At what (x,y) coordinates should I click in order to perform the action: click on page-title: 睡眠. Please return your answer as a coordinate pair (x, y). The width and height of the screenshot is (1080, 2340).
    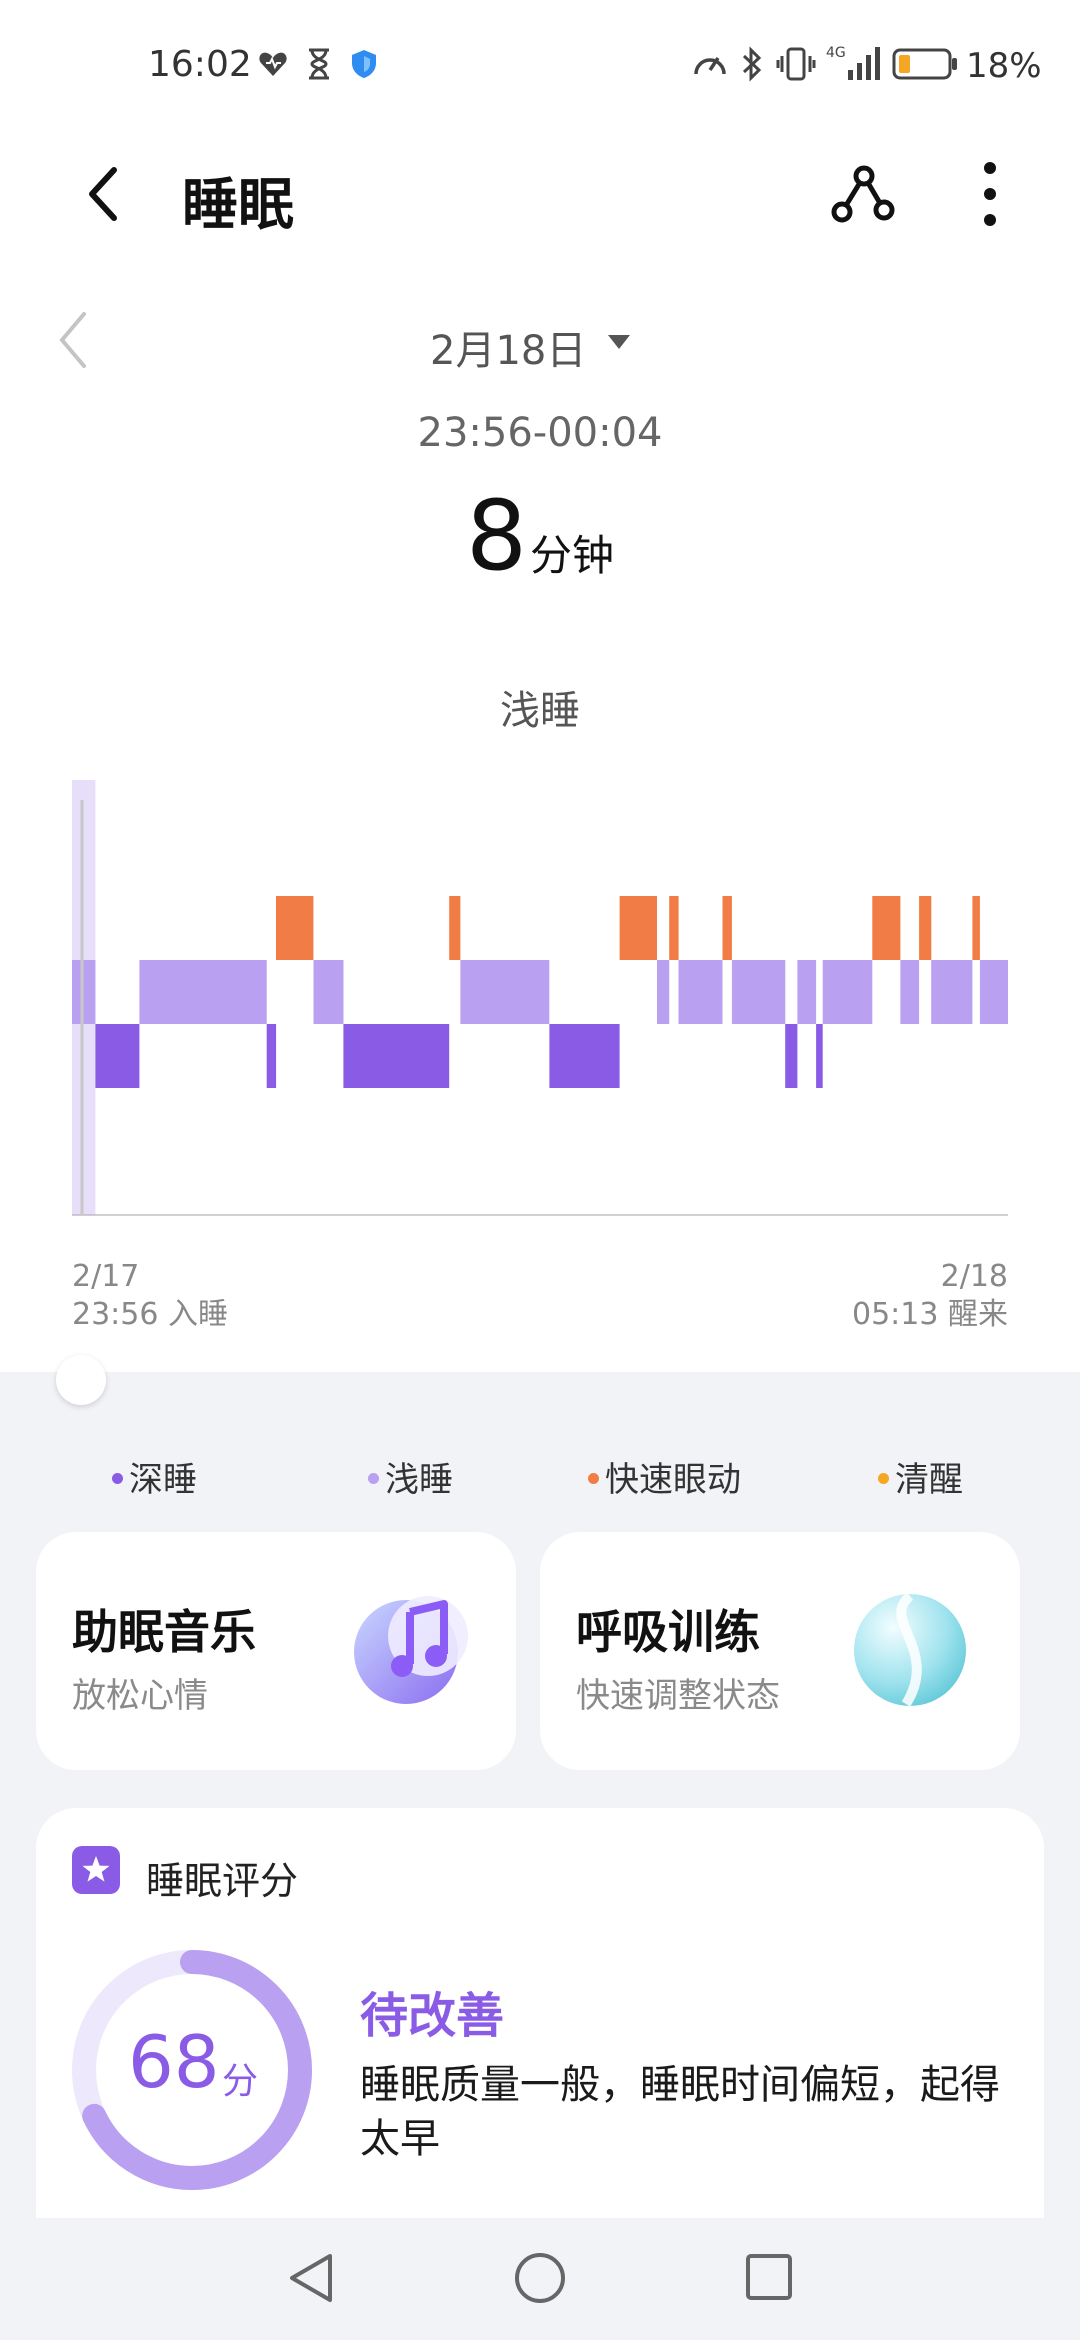
    Looking at the image, I should click on (238, 205).